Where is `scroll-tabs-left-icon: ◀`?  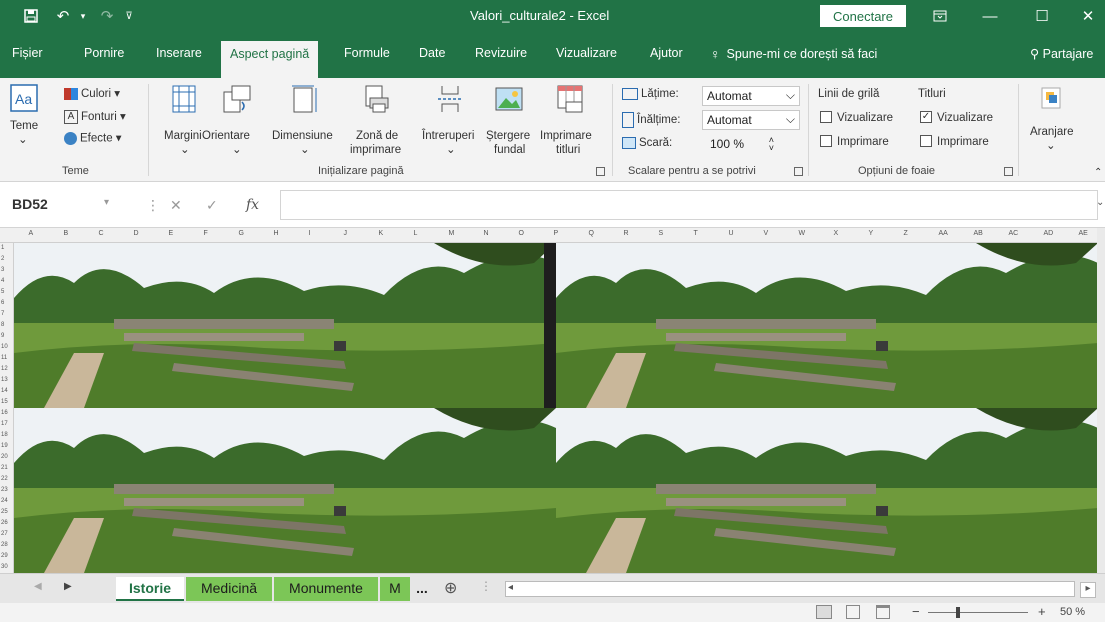 scroll-tabs-left-icon: ◀ is located at coordinates (38, 586).